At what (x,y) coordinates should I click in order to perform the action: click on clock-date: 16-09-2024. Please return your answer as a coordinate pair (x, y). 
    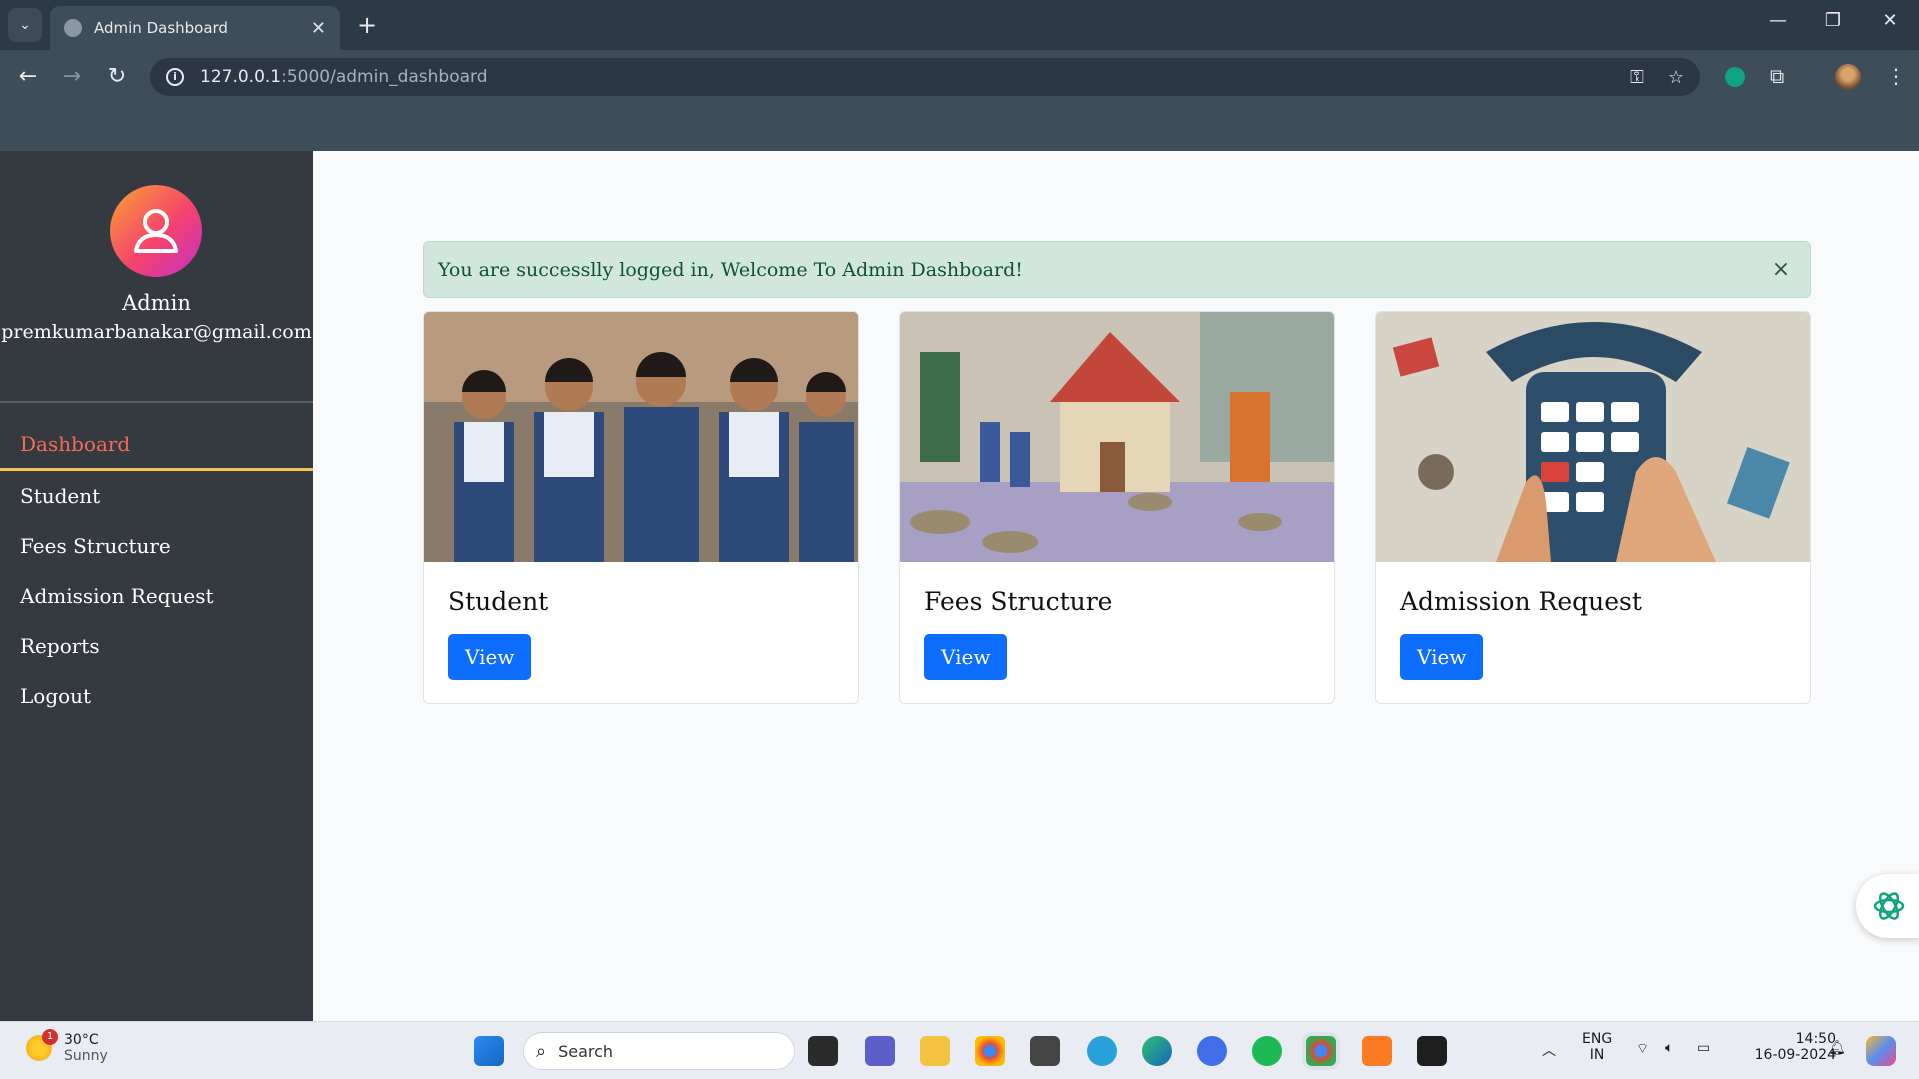
    Looking at the image, I should click on (1795, 1055).